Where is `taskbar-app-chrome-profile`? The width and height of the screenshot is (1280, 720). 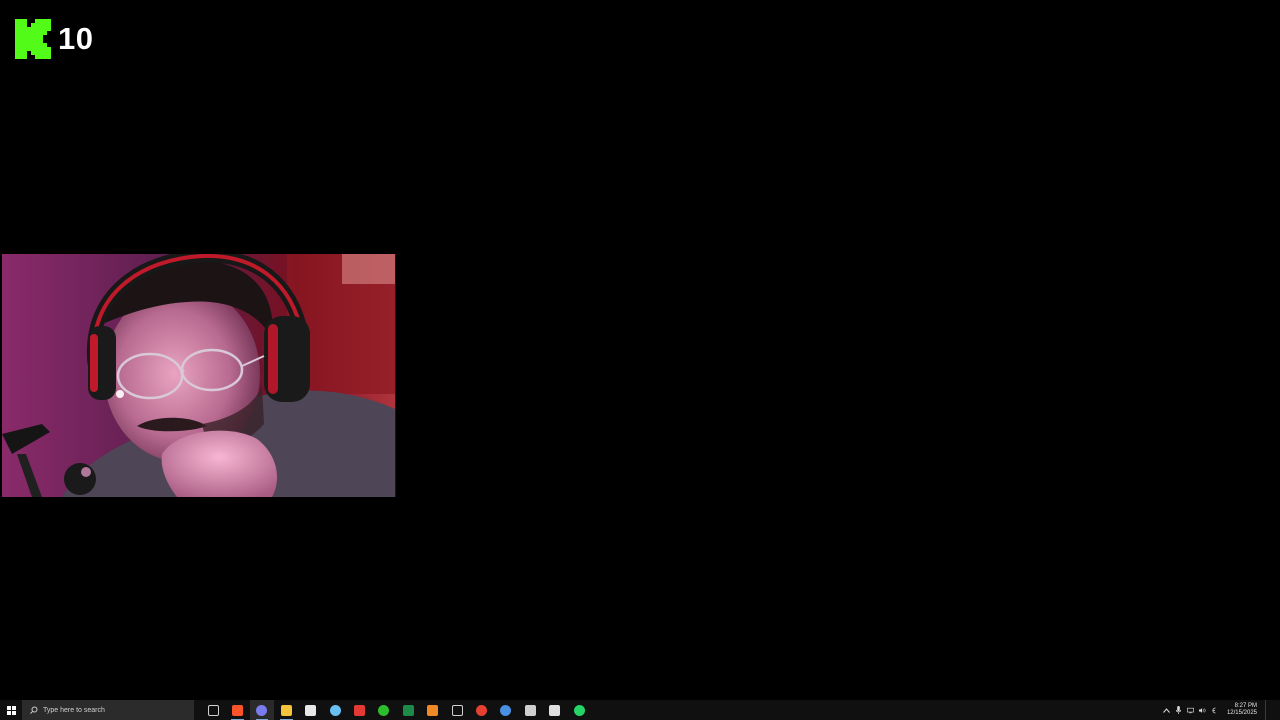
taskbar-app-chrome-profile is located at coordinates (262, 710).